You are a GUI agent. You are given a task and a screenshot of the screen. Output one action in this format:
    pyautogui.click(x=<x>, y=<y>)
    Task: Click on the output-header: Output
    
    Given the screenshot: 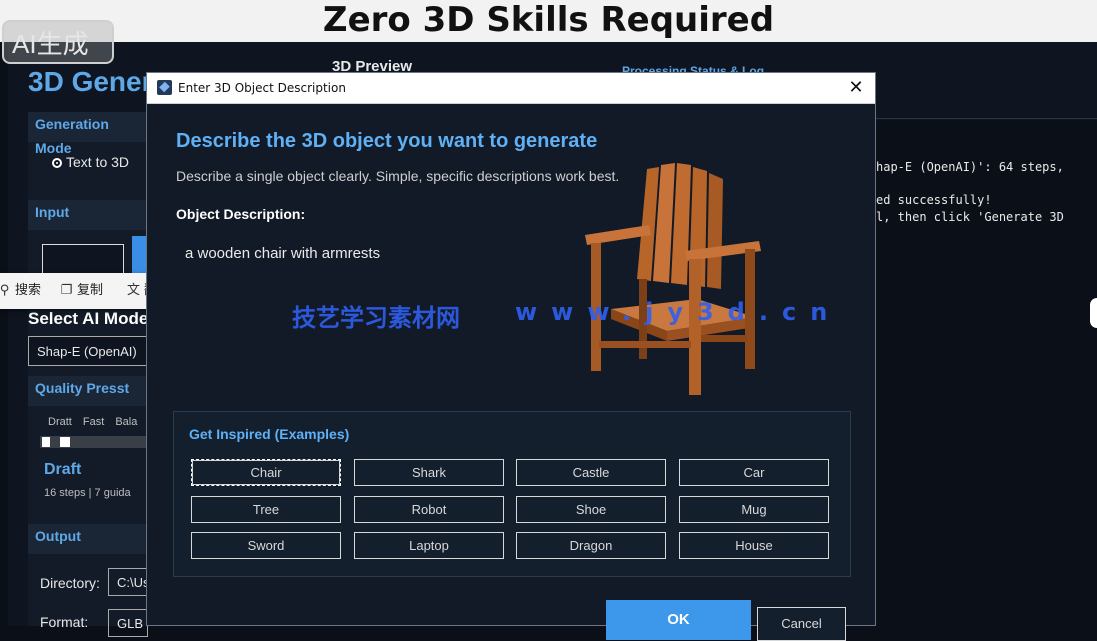 What is the action you would take?
    pyautogui.click(x=88, y=539)
    